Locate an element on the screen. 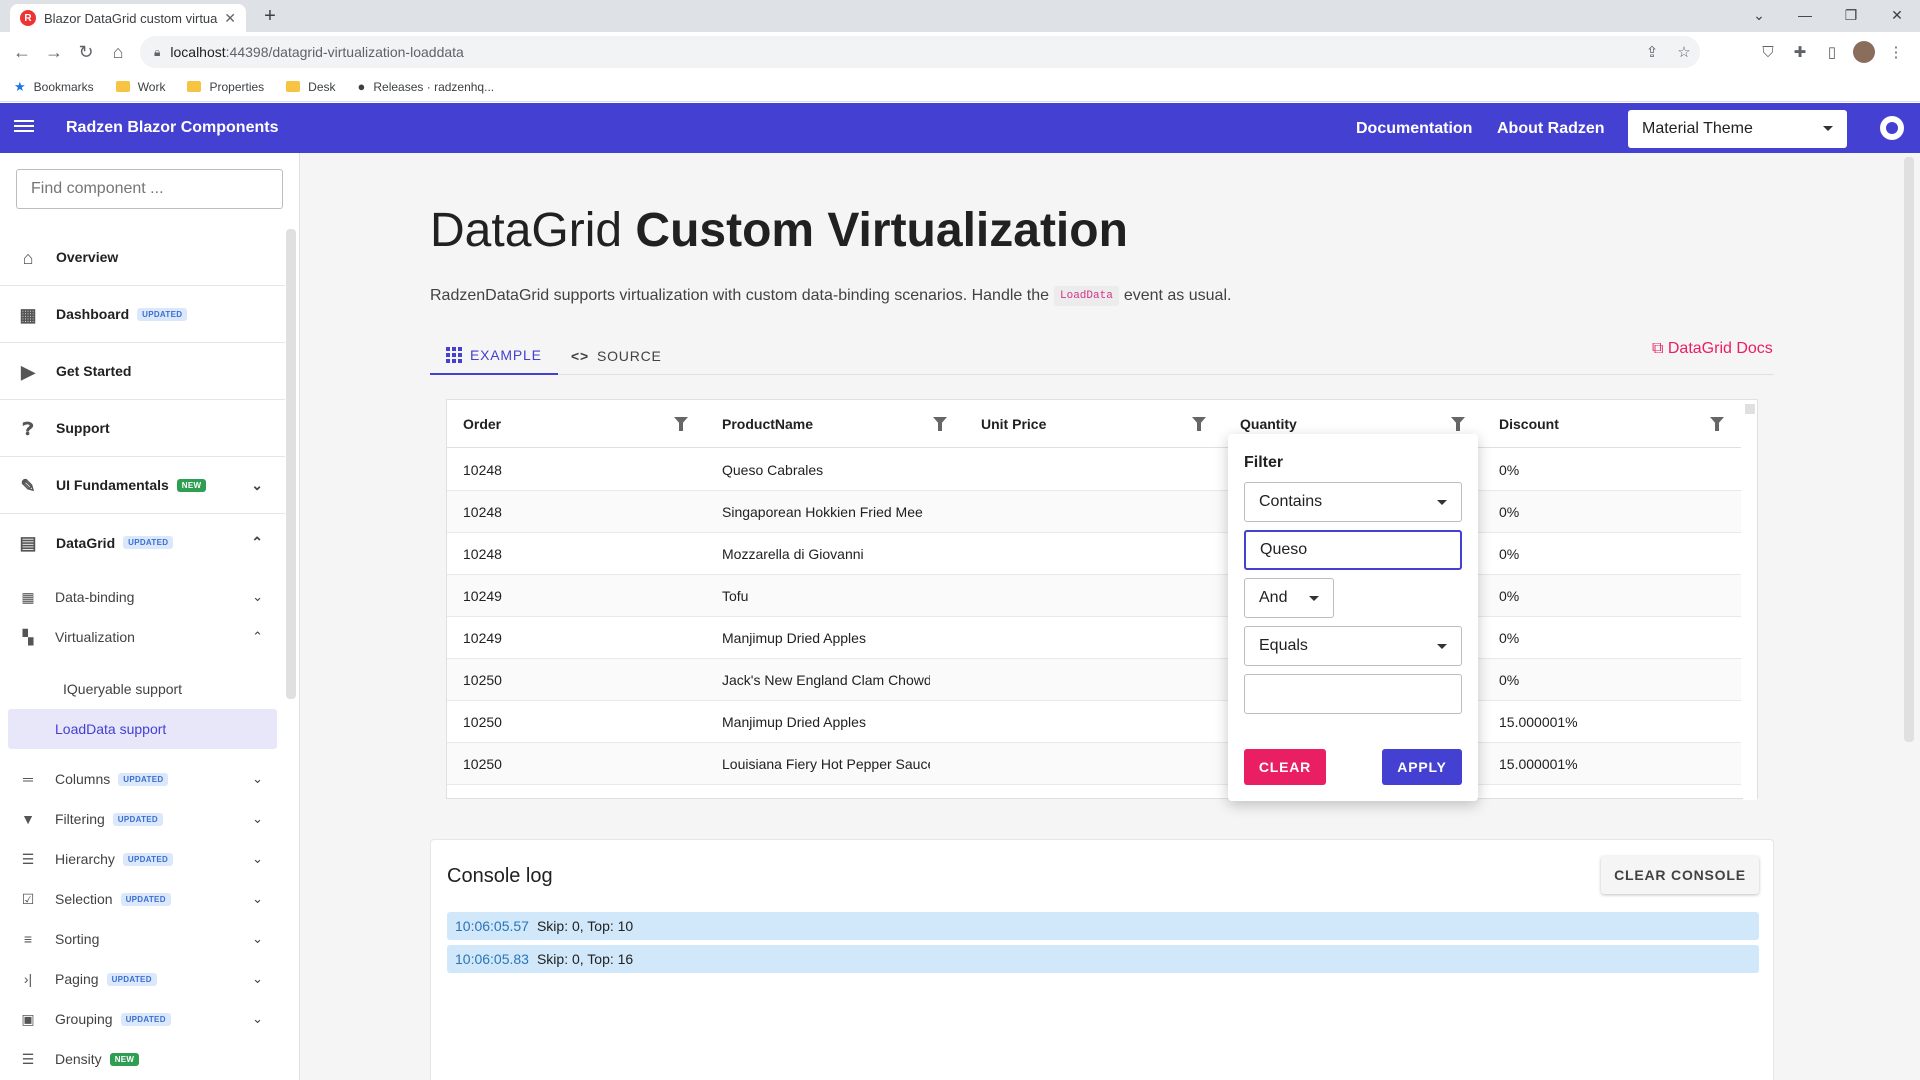  sidebar-item-loaddata-support: LoadData support is located at coordinates (142, 729).